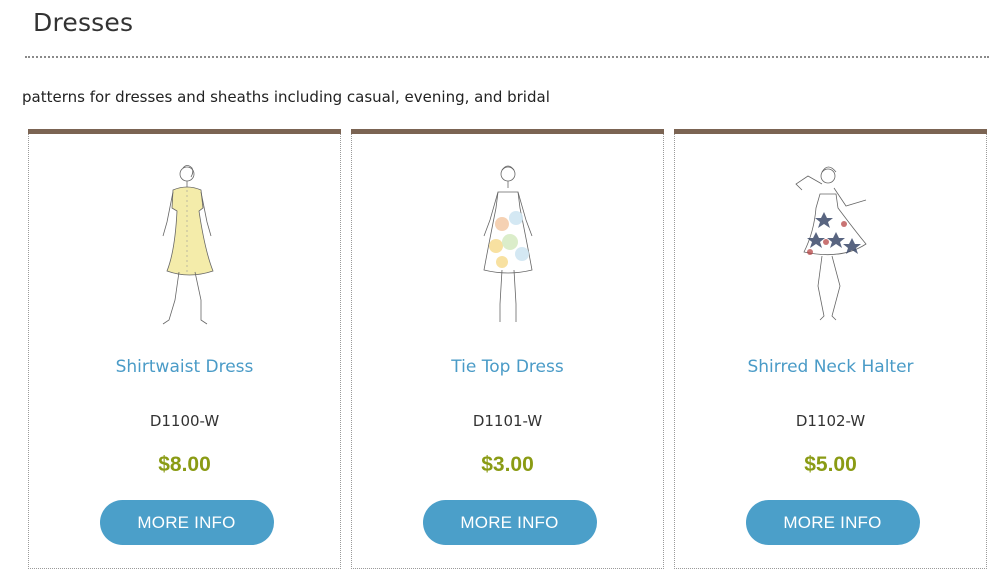 The image size is (1000, 585). What do you see at coordinates (507, 421) in the screenshot?
I see `product-sku: D1101-W` at bounding box center [507, 421].